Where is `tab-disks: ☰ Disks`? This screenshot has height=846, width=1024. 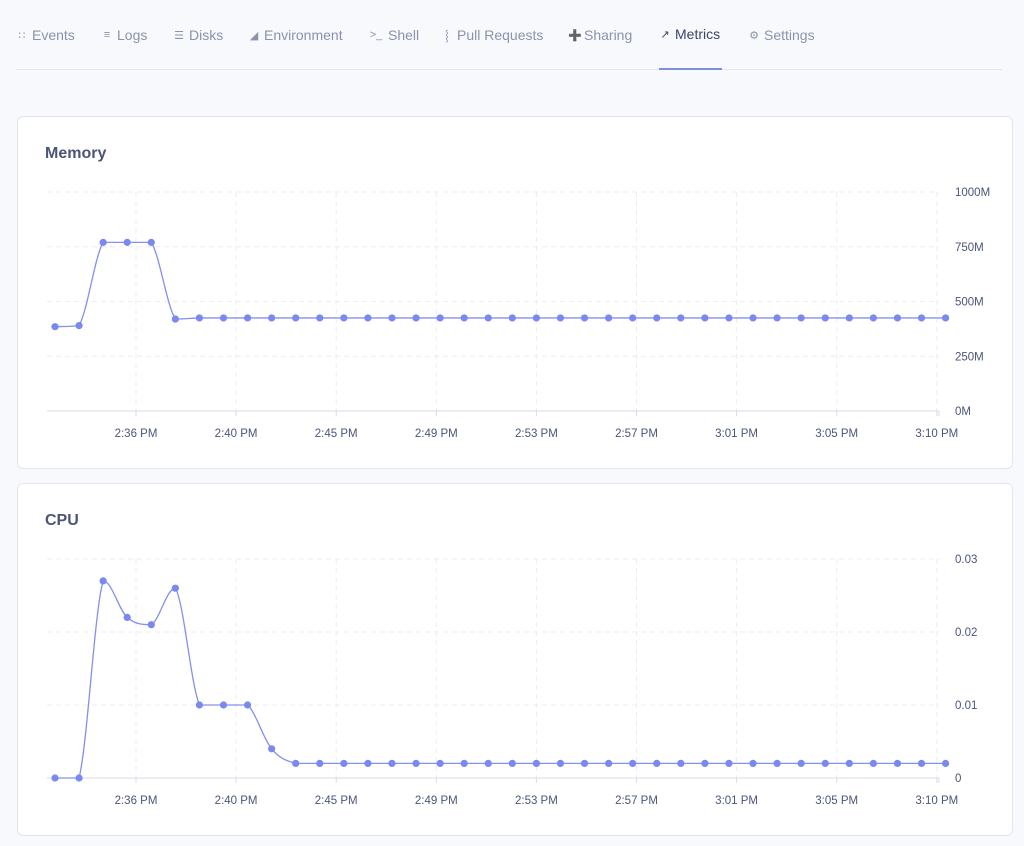
tab-disks: ☰ Disks is located at coordinates (198, 35).